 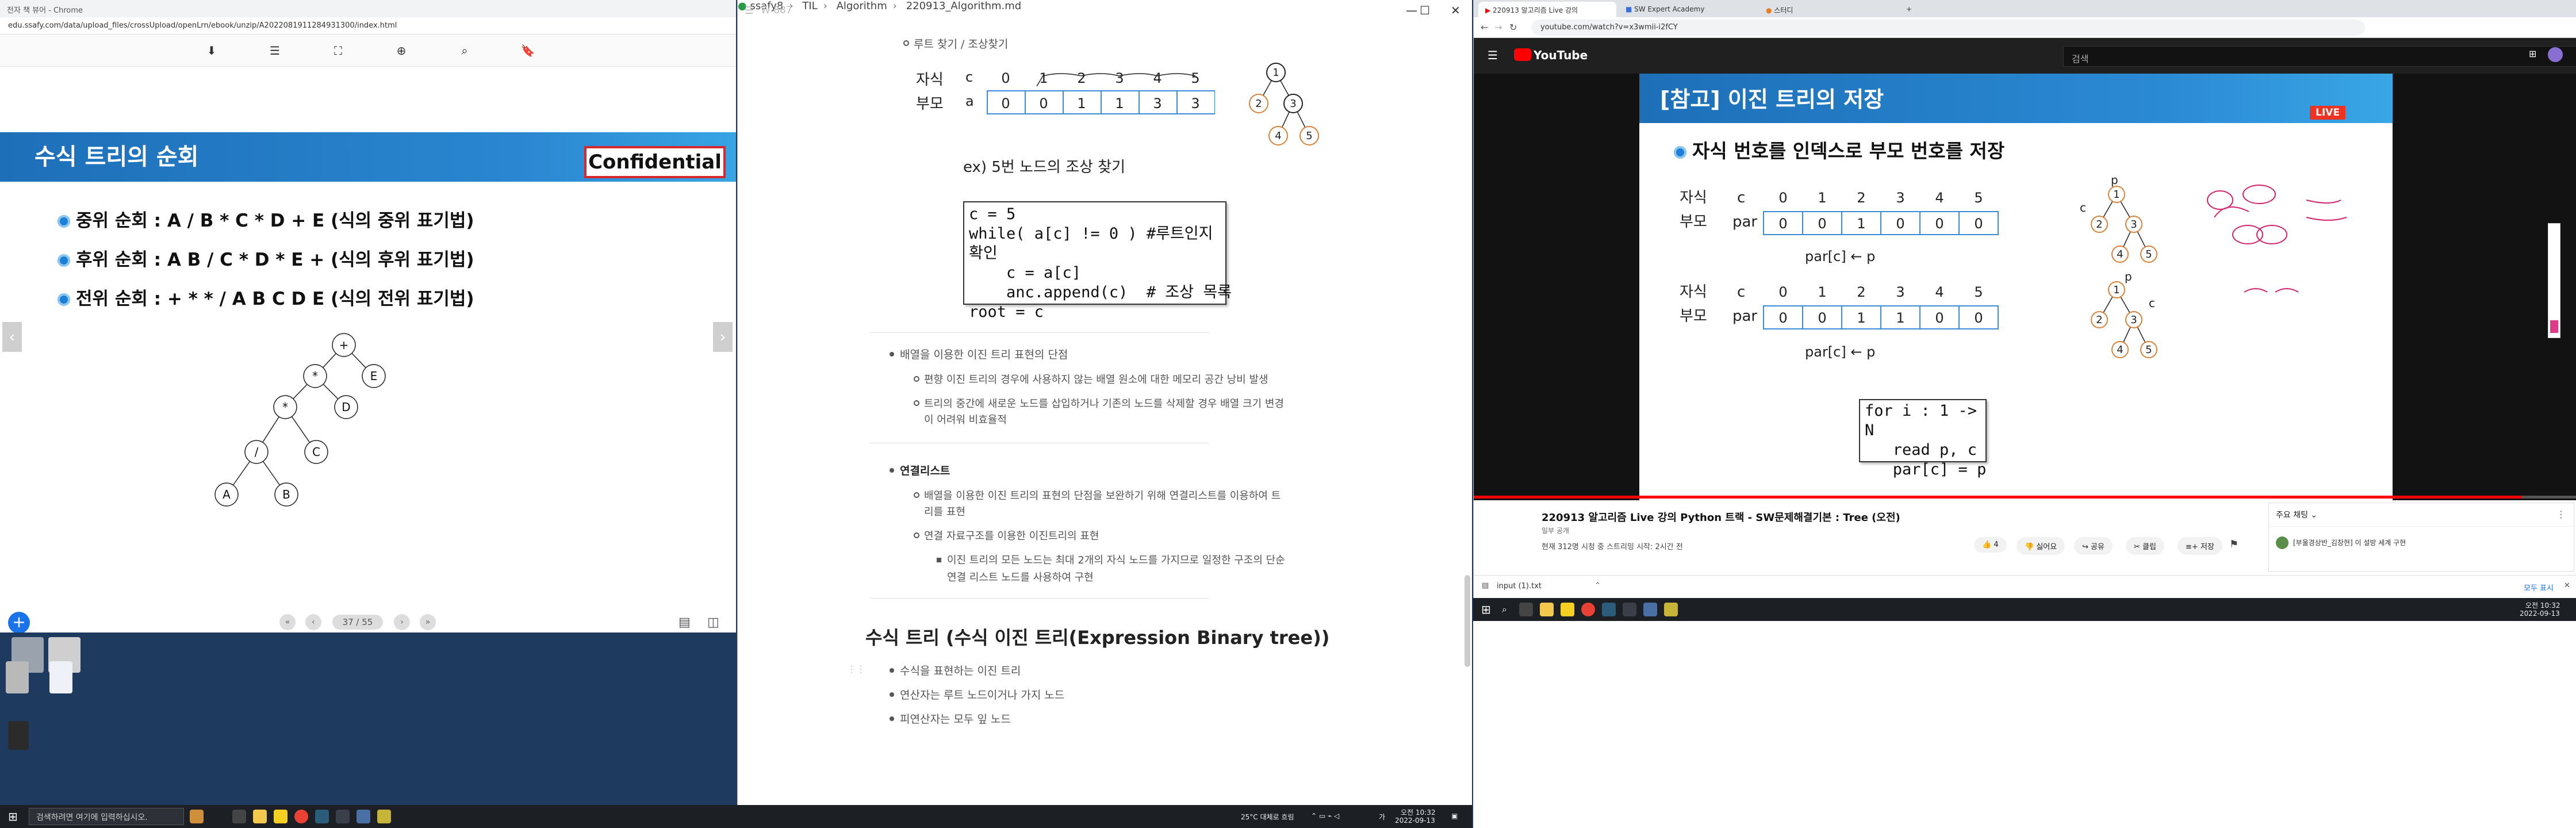 What do you see at coordinates (212, 51) in the screenshot?
I see `download-icon: ⬇` at bounding box center [212, 51].